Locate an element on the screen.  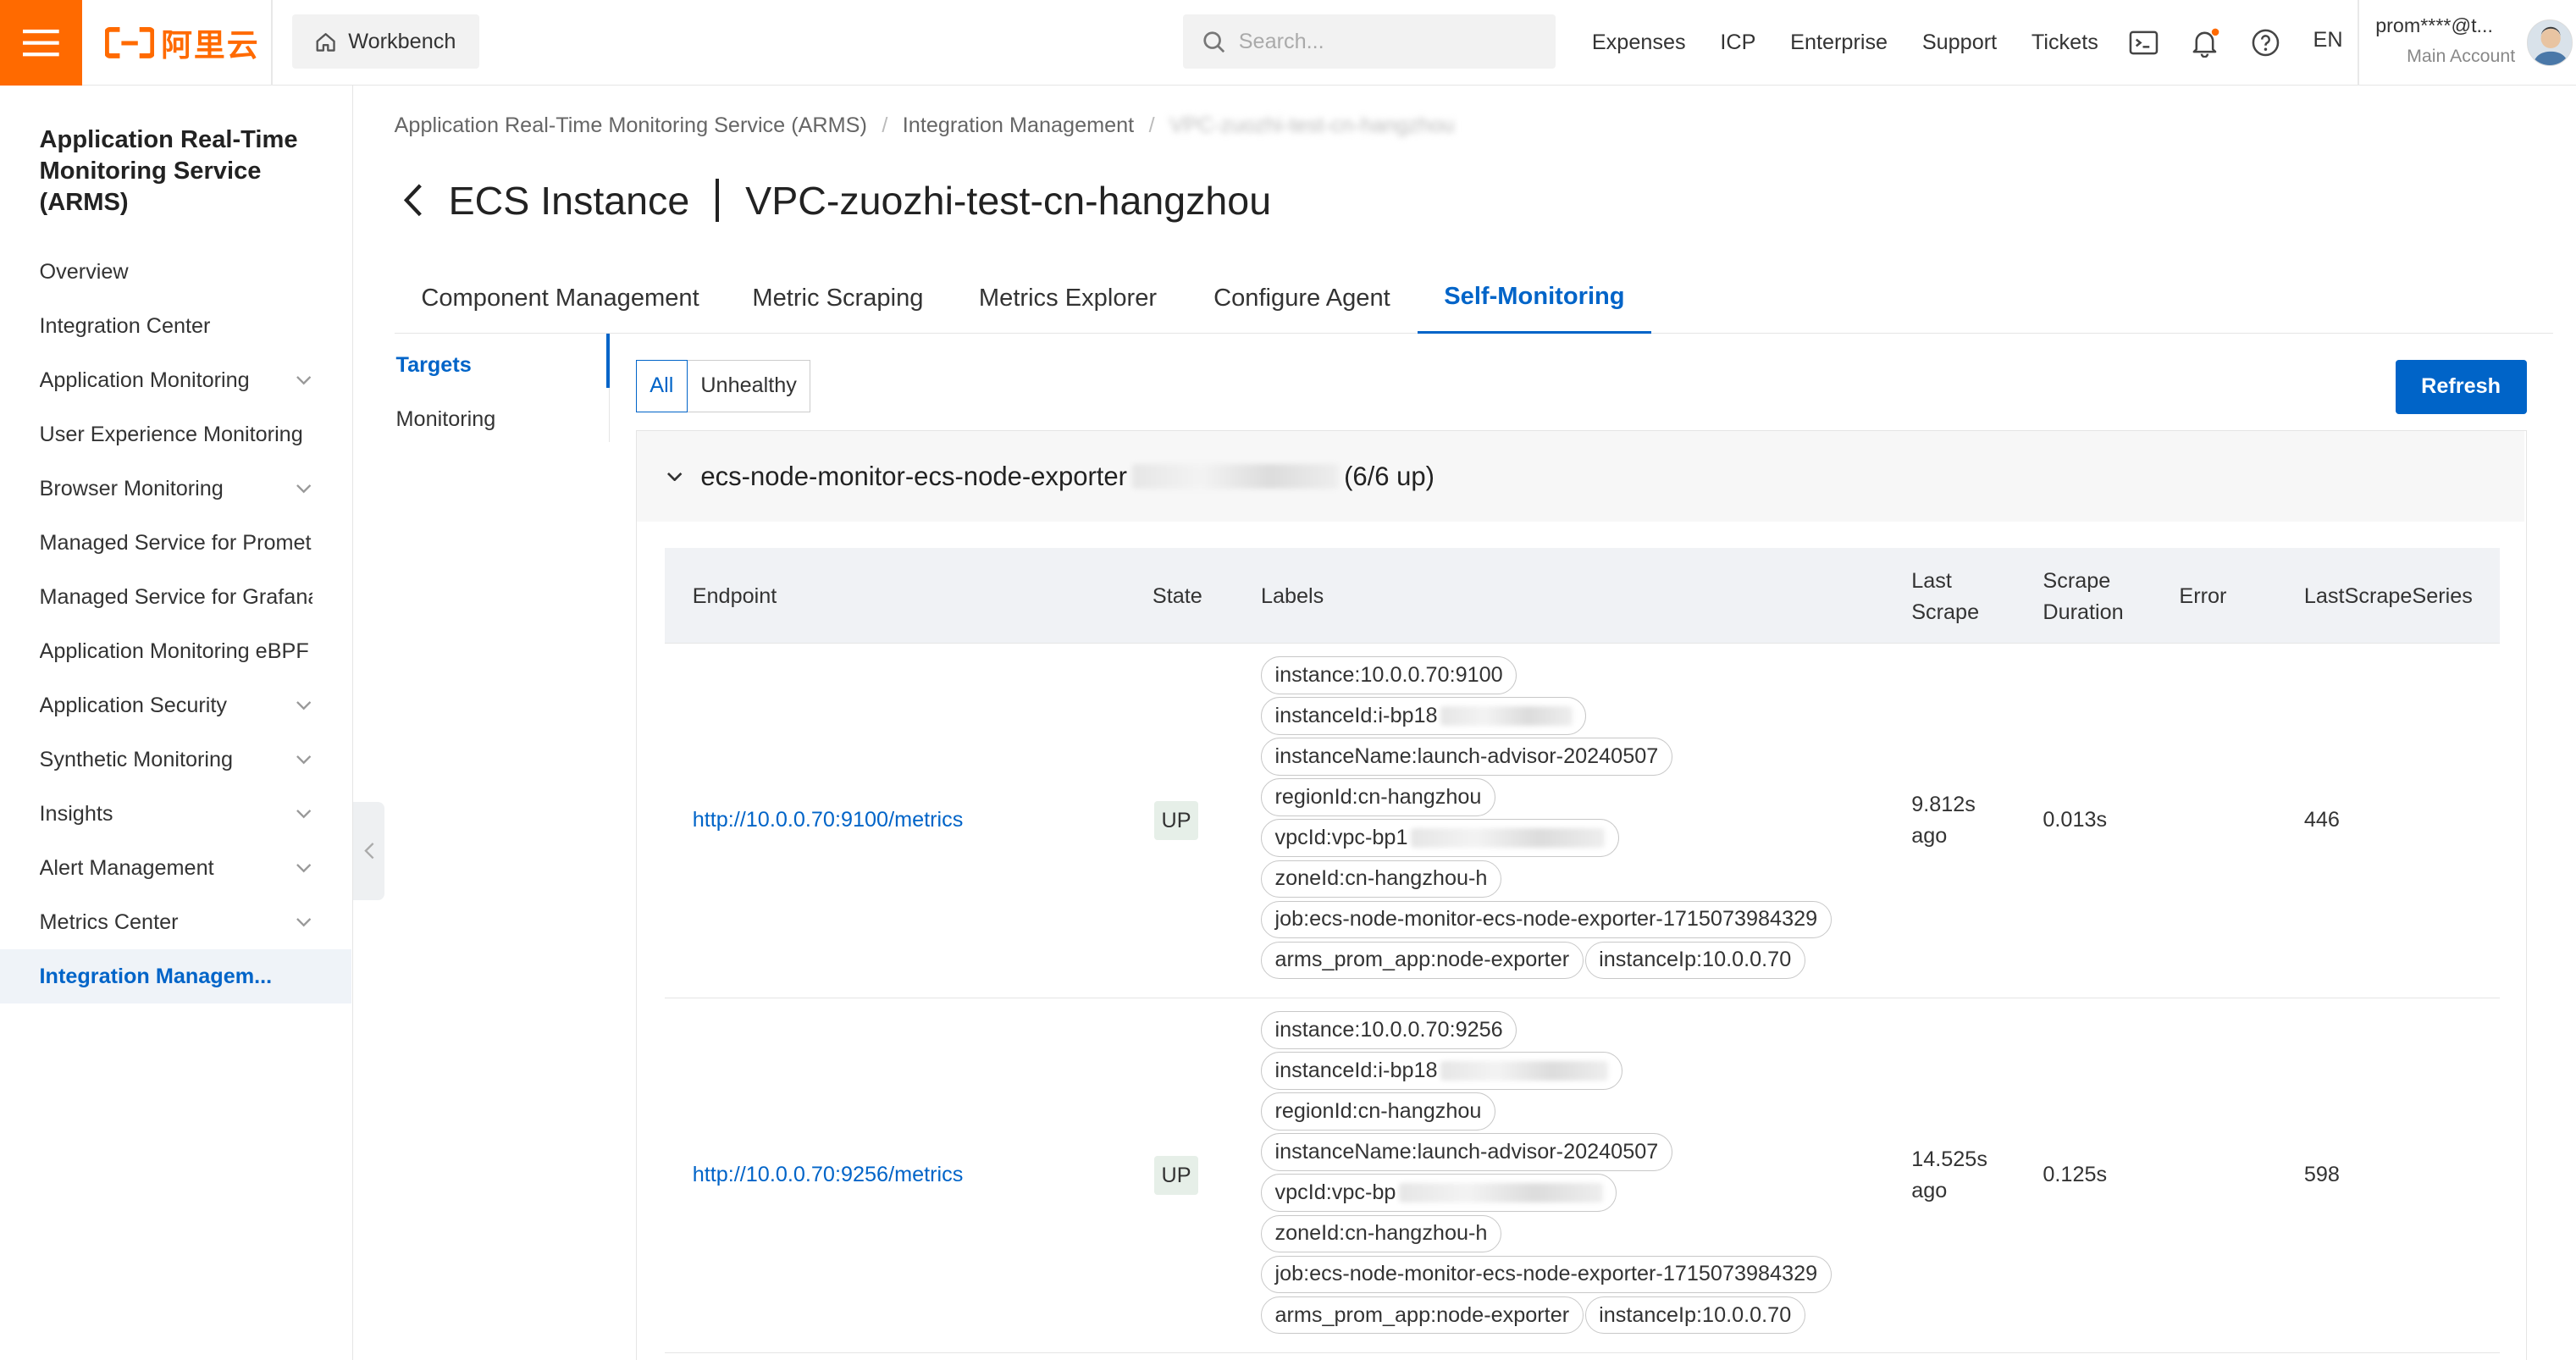
workbench-button: Workbench is located at coordinates (386, 42).